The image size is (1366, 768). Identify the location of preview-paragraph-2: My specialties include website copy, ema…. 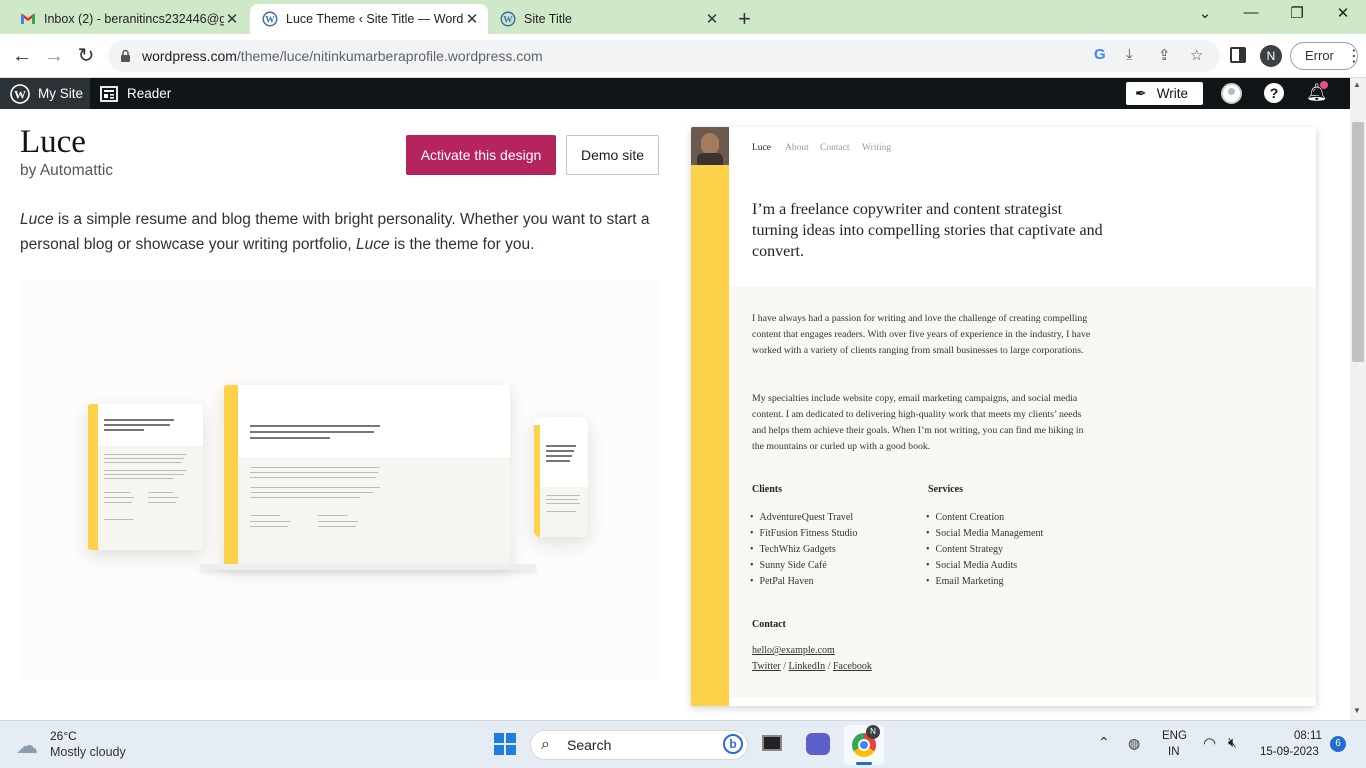
(918, 422).